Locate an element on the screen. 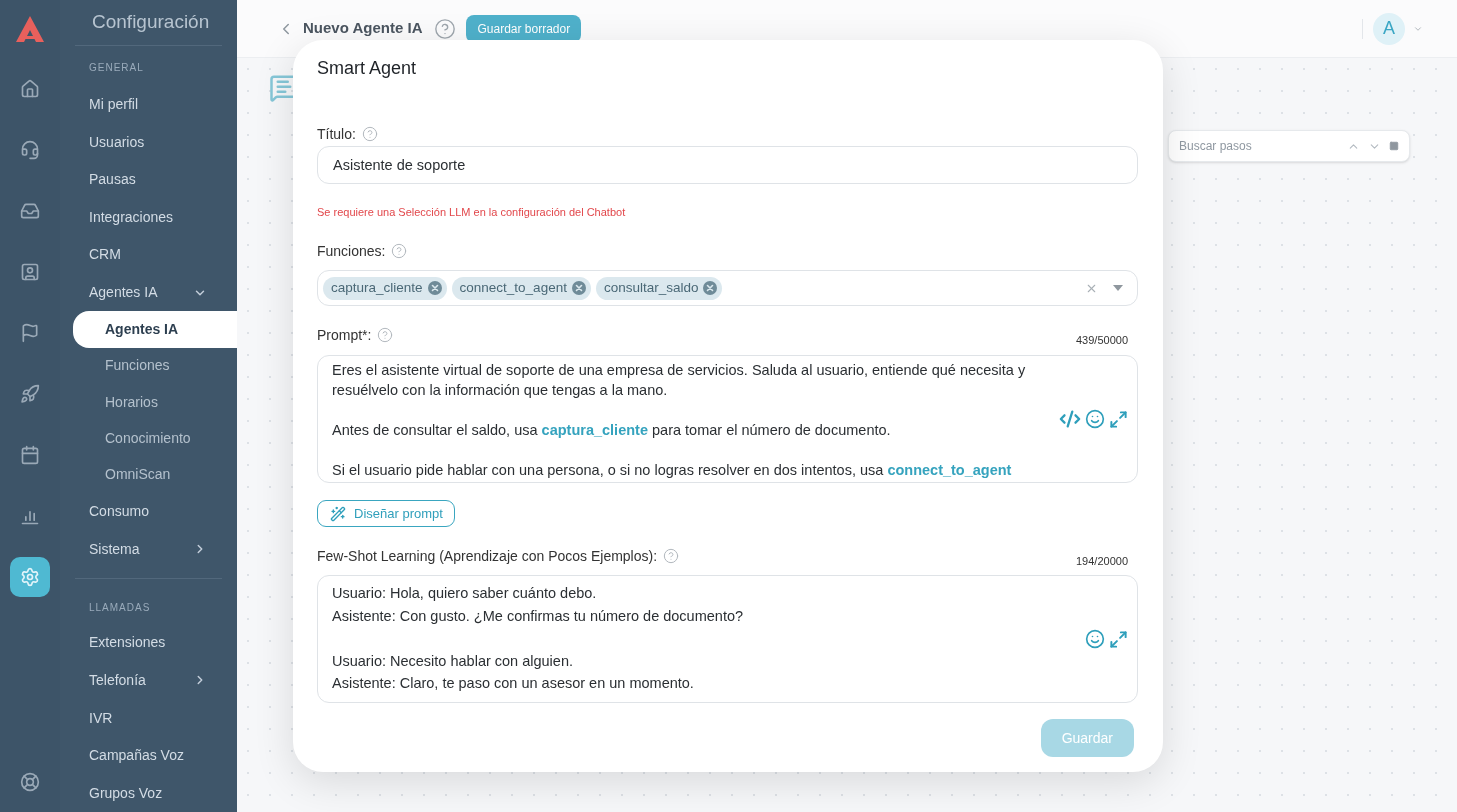 The image size is (1457, 812). sidebar-item: Pausas is located at coordinates (148, 180).